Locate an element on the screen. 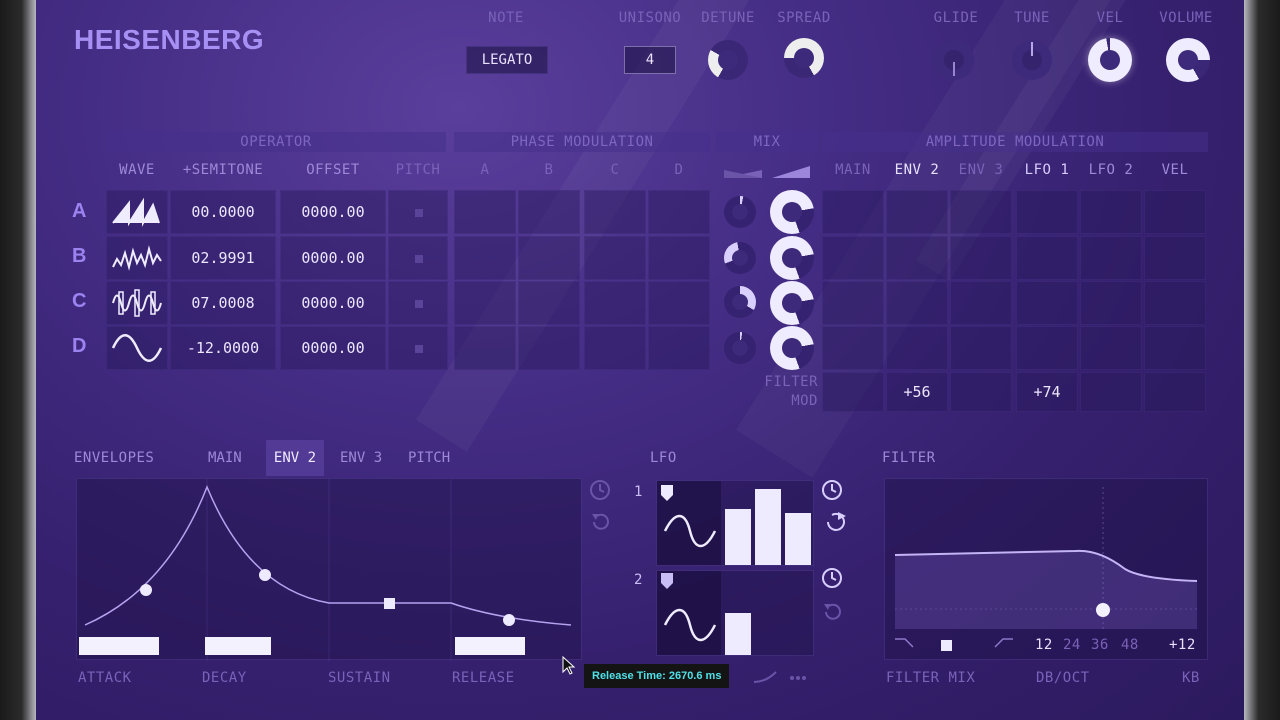 The image size is (1280, 720). pitch-toggle-b is located at coordinates (418, 258).